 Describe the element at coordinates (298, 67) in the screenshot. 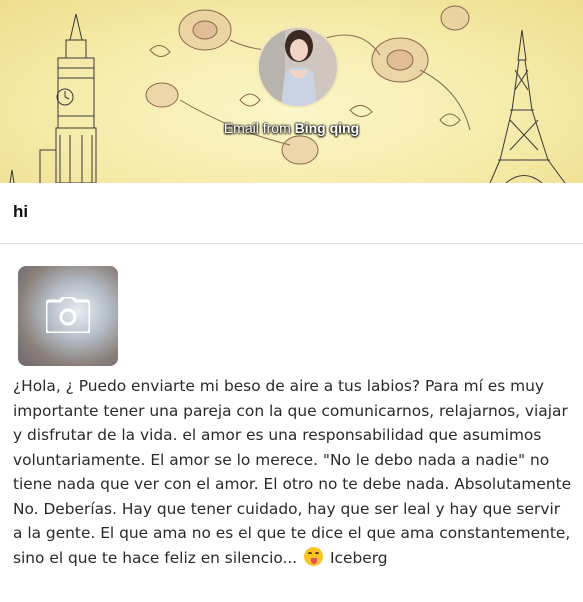

I see `sender-avatar` at that location.